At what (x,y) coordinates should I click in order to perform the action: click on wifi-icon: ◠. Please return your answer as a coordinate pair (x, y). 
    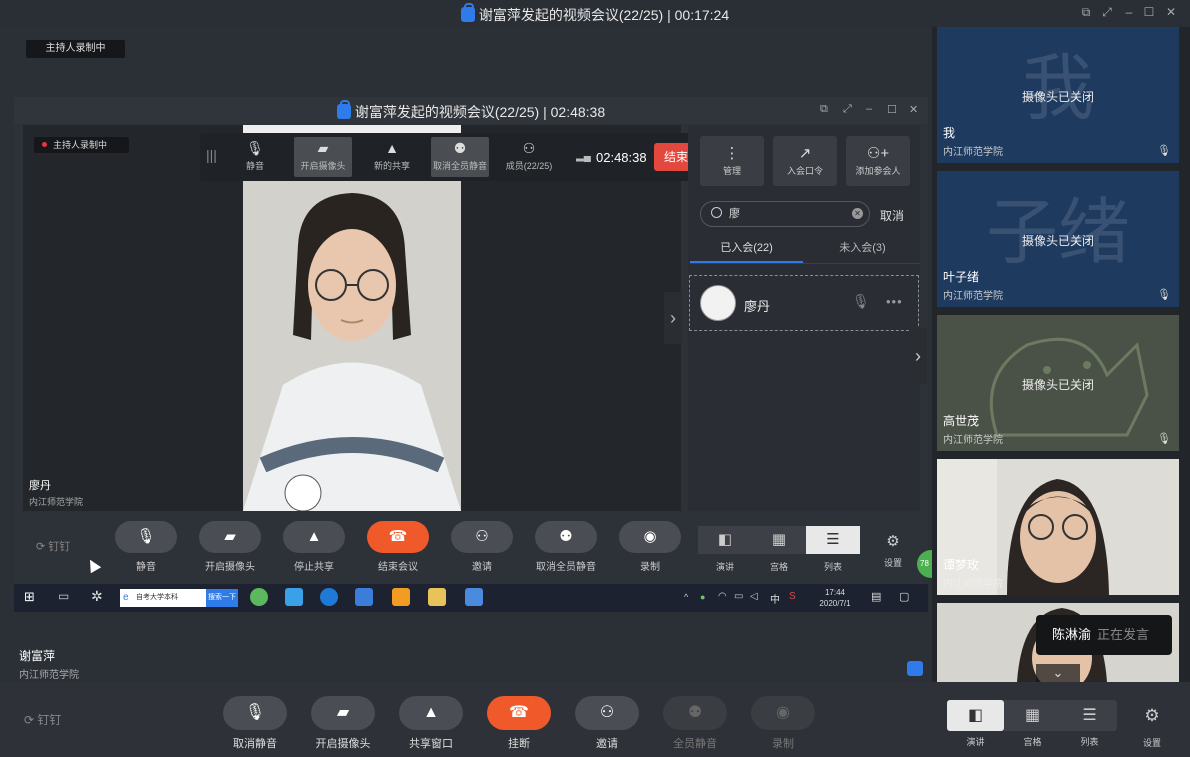
    Looking at the image, I should click on (722, 596).